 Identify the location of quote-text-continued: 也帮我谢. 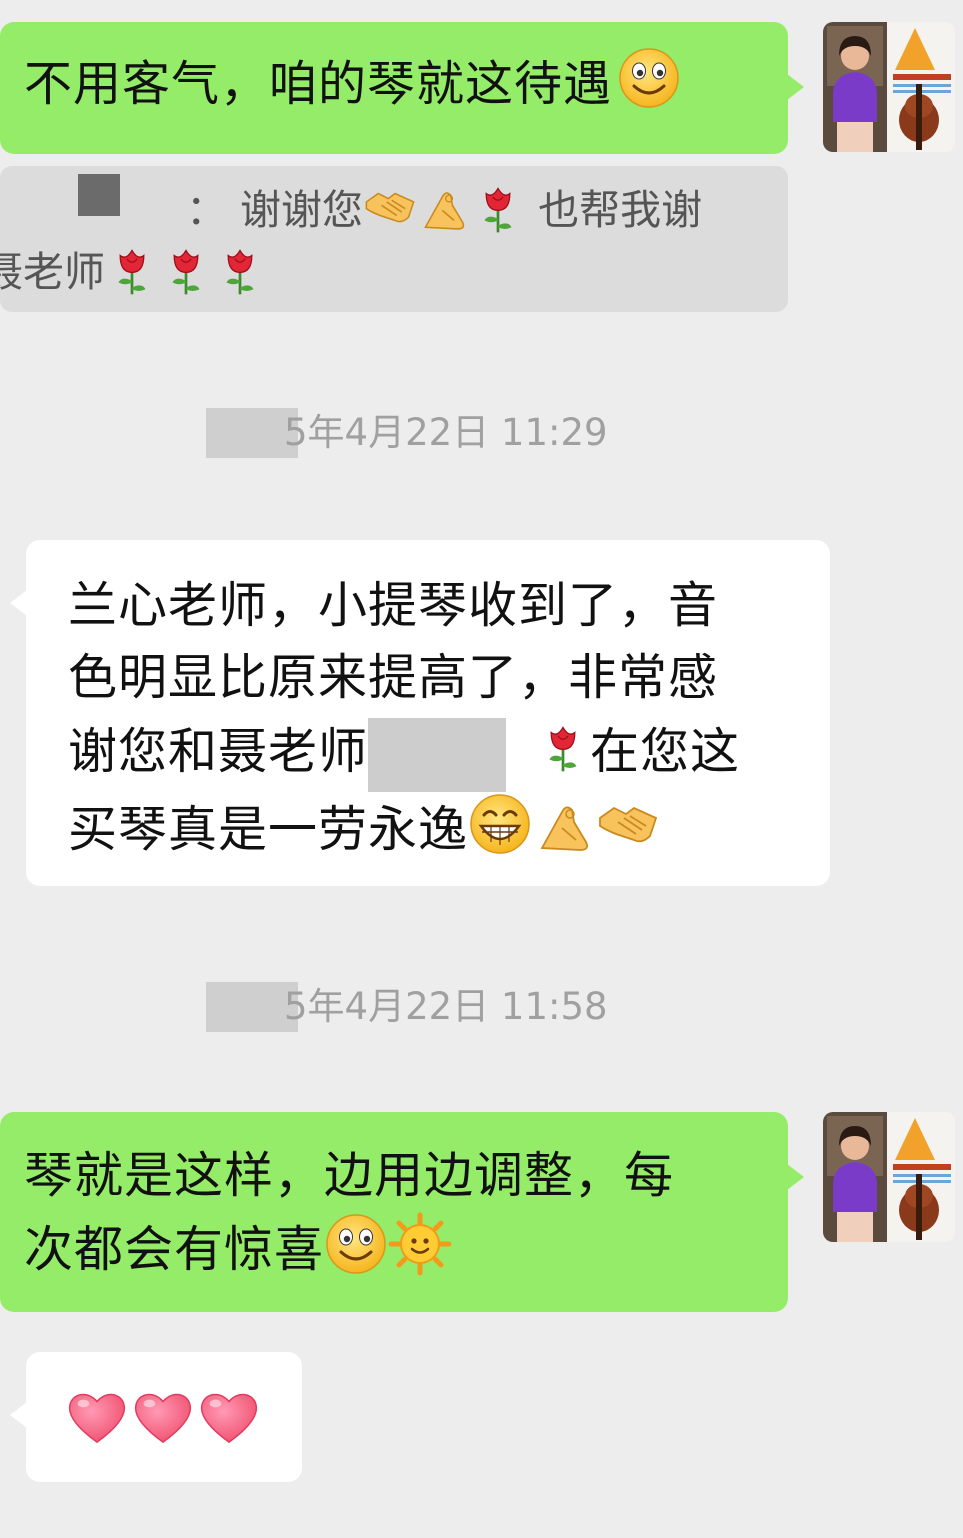
(620, 210).